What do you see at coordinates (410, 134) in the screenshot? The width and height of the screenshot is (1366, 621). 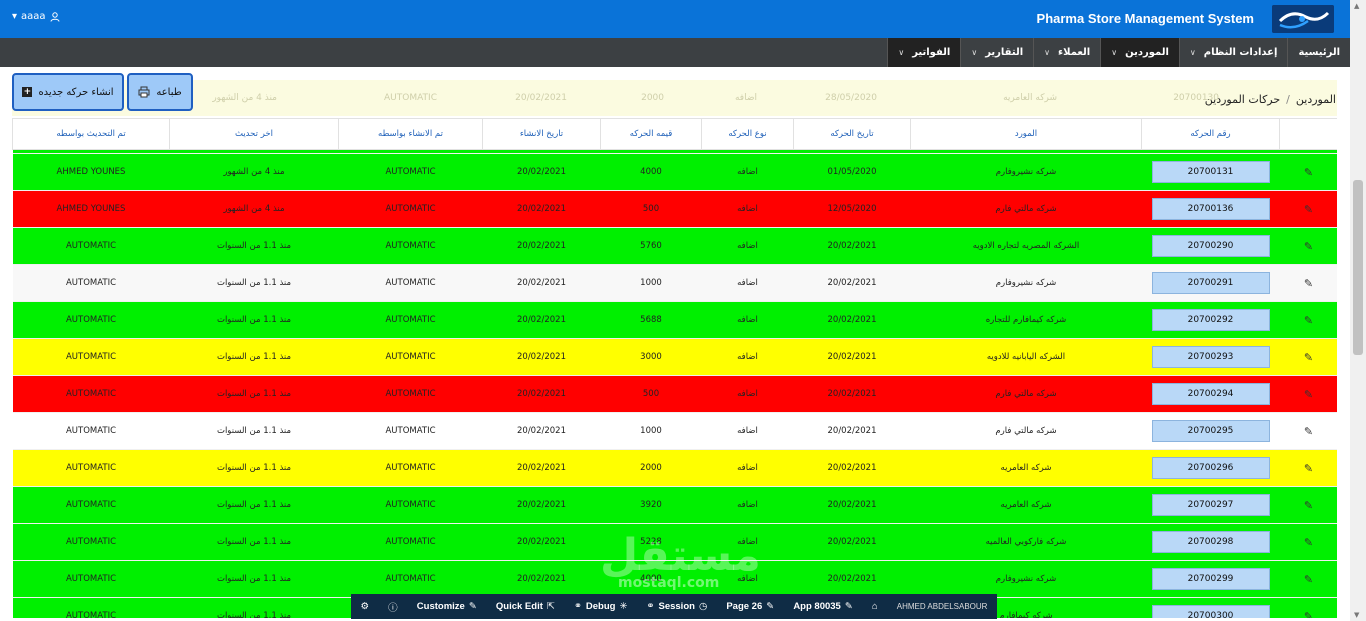 I see `column-header-created-by: تم الانشاء بواسطه` at bounding box center [410, 134].